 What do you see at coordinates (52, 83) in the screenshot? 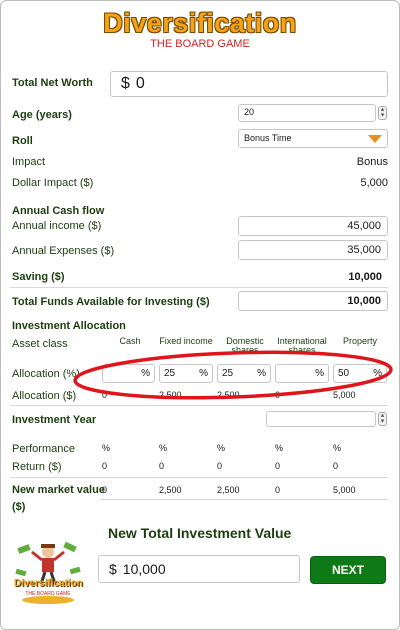
I see `net-worth-label: Total Net Worth` at bounding box center [52, 83].